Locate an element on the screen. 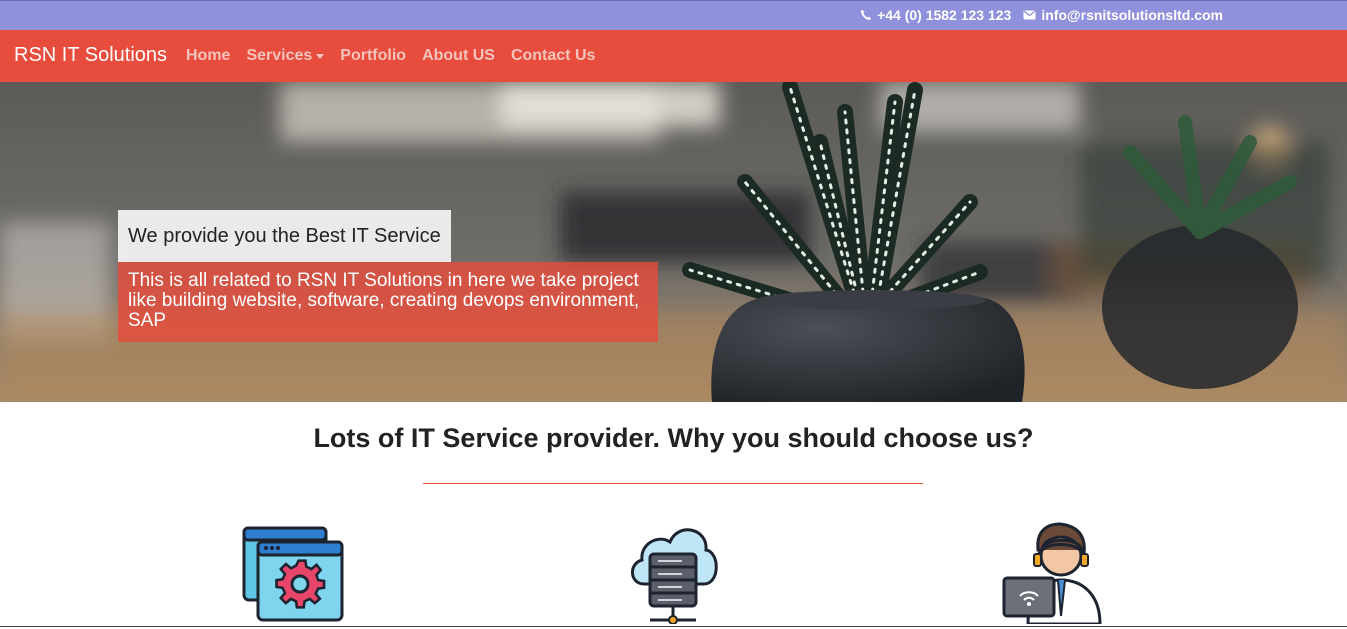  feature-web-settings is located at coordinates (293, 574).